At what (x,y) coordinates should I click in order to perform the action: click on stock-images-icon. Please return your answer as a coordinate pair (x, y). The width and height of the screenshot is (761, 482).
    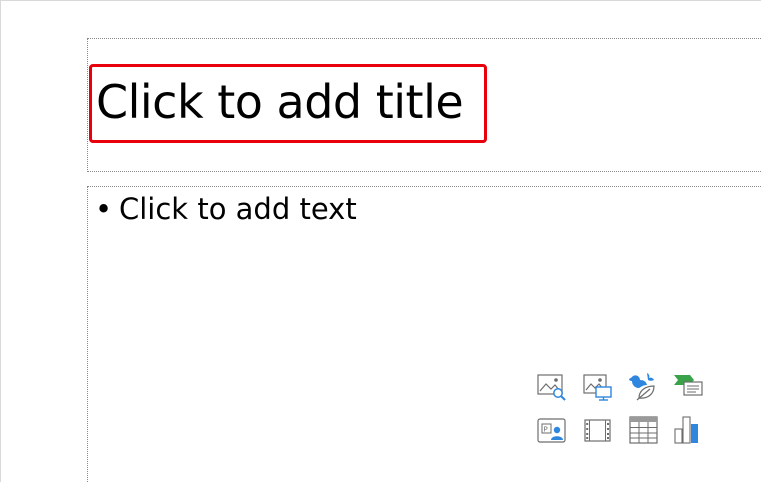
    Looking at the image, I should click on (552, 387).